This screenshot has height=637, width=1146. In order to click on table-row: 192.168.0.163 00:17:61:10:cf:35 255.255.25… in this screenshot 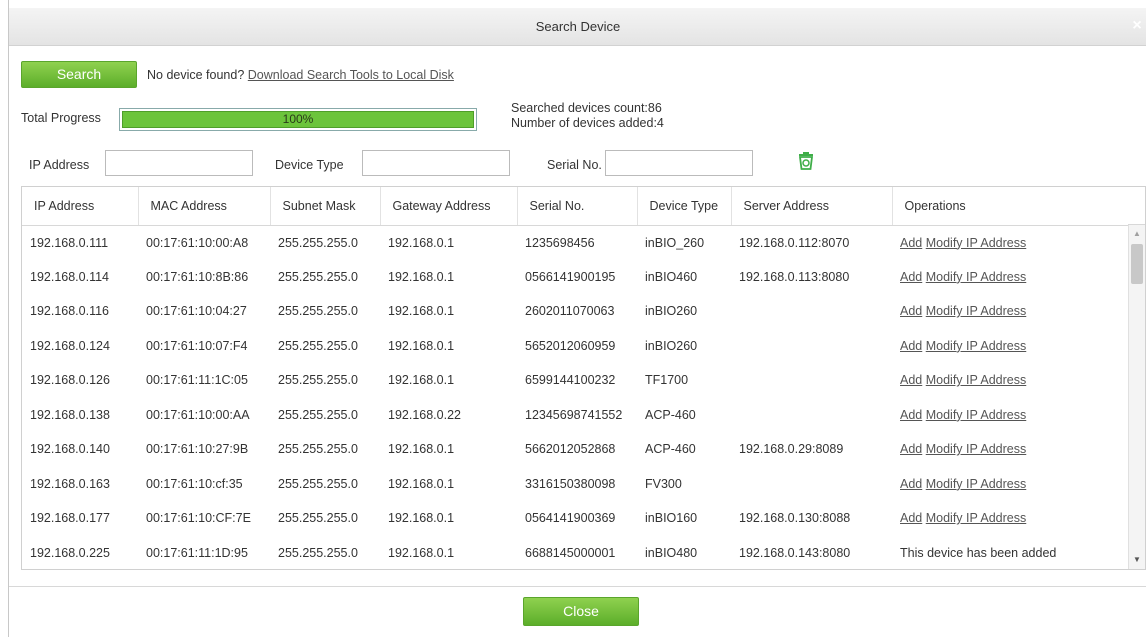, I will do `click(575, 484)`.